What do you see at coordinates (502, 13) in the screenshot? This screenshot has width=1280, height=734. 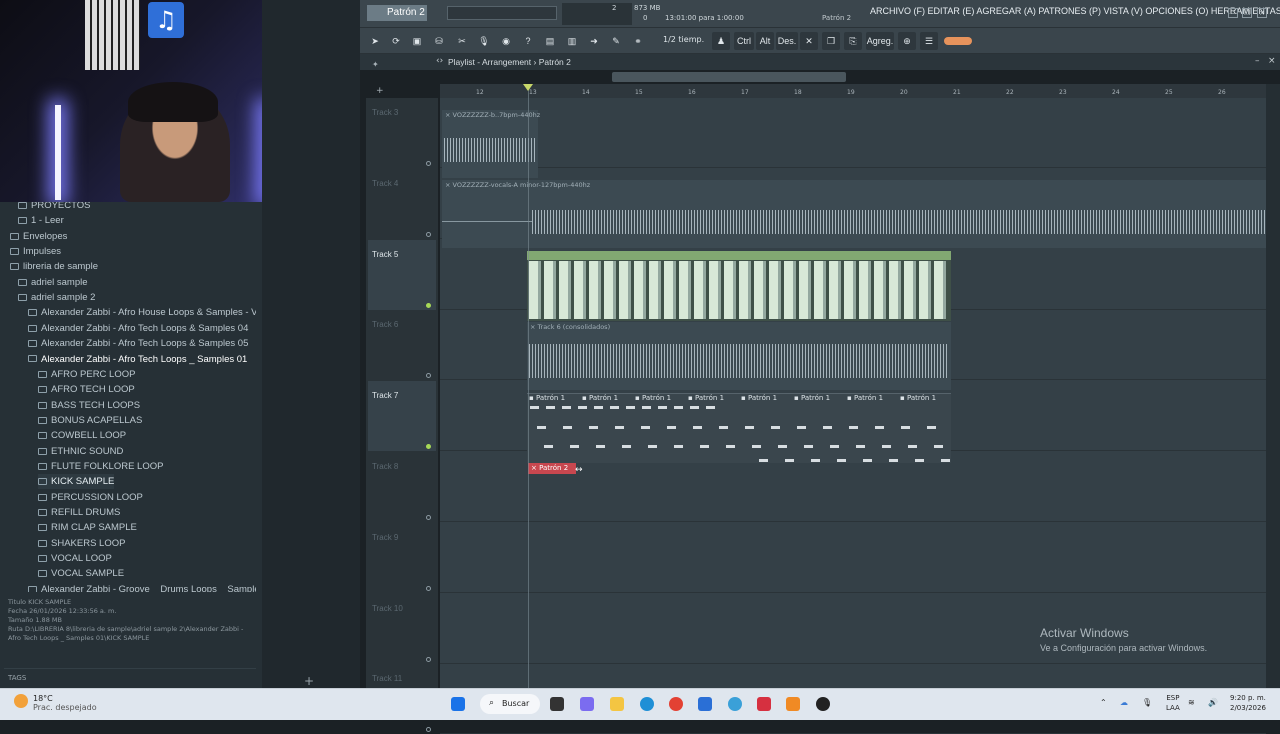 I see `main-volume-slider` at bounding box center [502, 13].